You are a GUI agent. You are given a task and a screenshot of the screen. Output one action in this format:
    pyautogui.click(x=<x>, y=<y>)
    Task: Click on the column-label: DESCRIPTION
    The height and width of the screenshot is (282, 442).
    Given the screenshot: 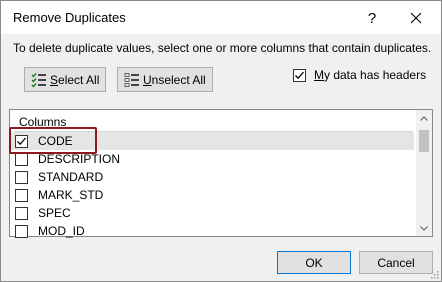 What is the action you would take?
    pyautogui.click(x=79, y=159)
    